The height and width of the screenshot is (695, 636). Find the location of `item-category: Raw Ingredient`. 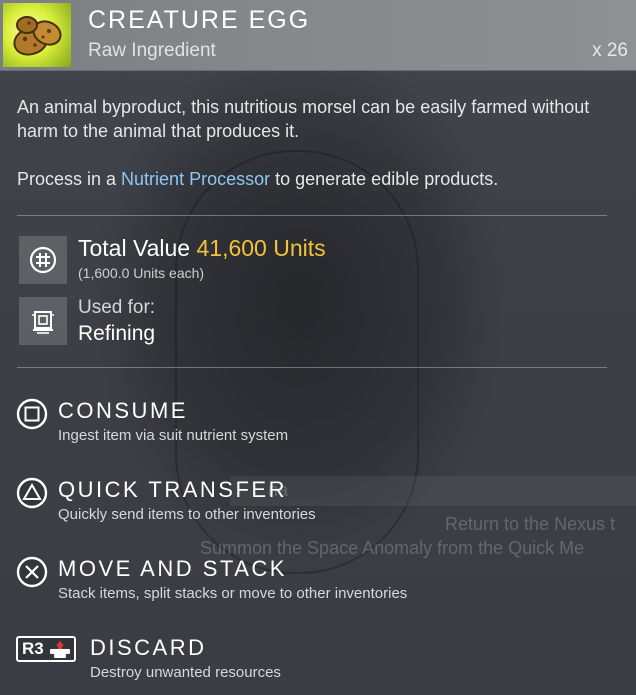

item-category: Raw Ingredient is located at coordinates (152, 50).